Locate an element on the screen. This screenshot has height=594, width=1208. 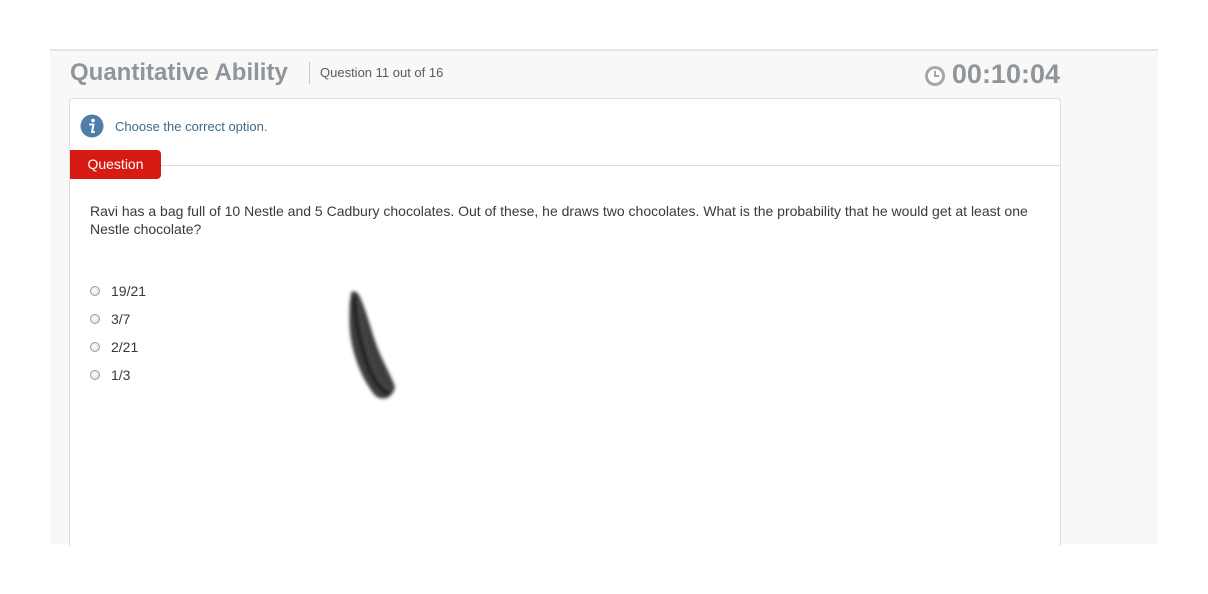
ink-smudge is located at coordinates (372, 345).